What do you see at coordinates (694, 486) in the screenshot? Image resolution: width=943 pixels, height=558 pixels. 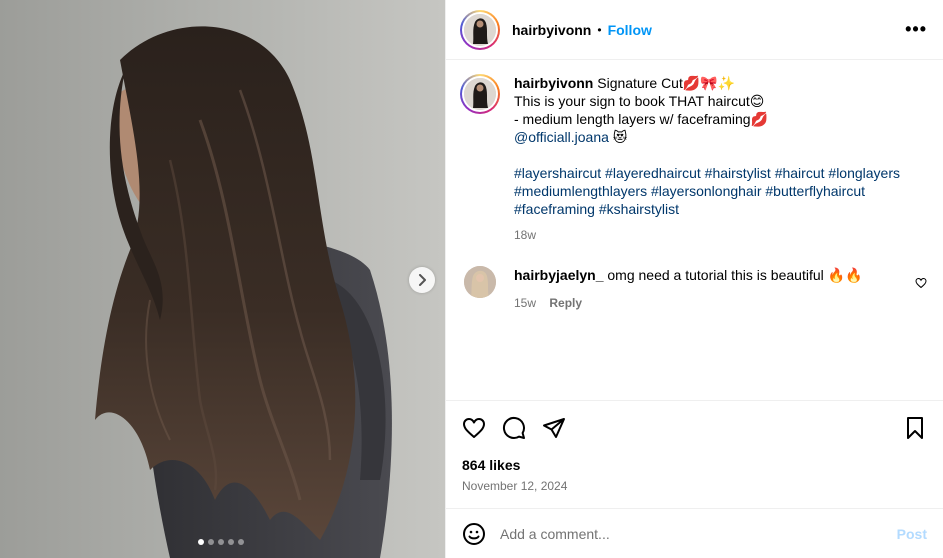 I see `post-date: November 12, 2024` at bounding box center [694, 486].